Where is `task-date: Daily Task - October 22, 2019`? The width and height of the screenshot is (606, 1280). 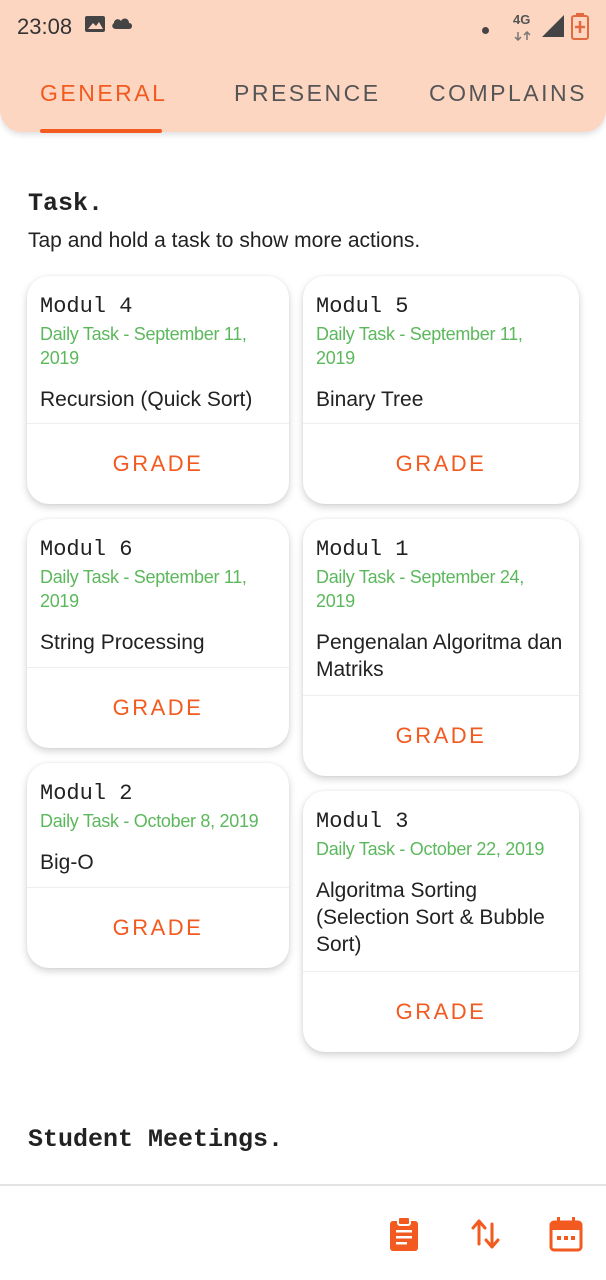 task-date: Daily Task - October 22, 2019 is located at coordinates (430, 849).